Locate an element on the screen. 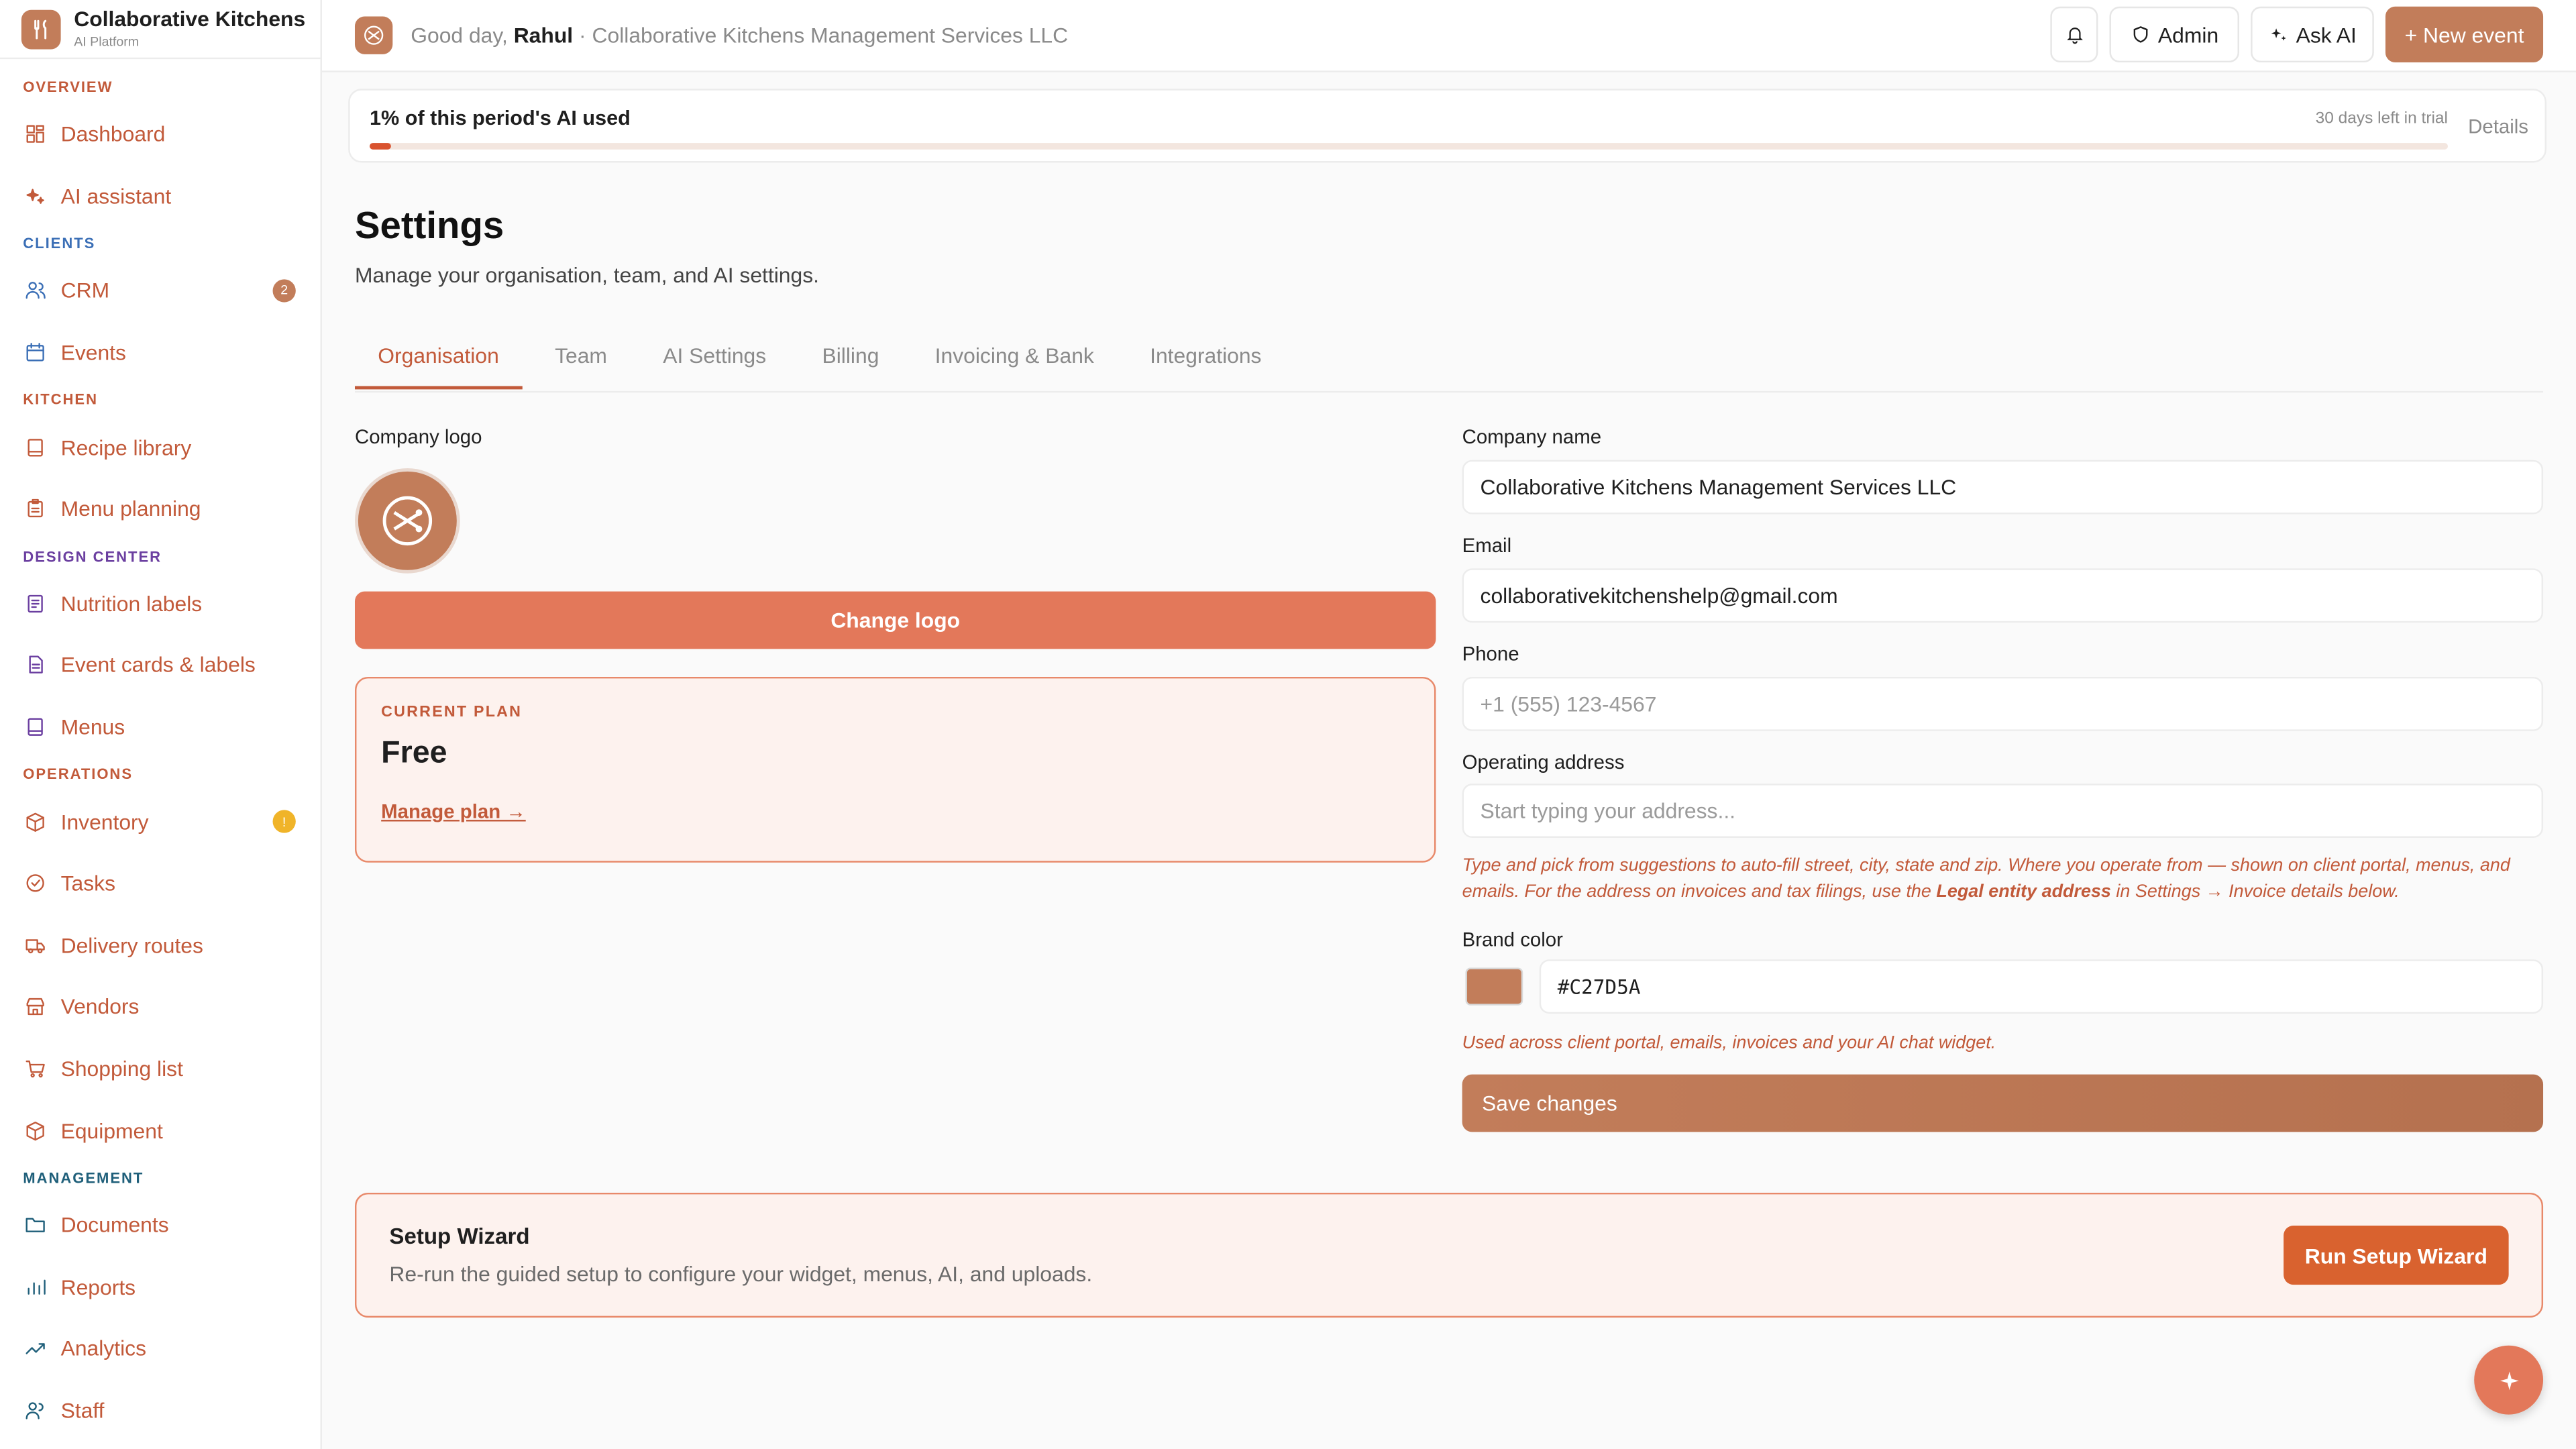  tab-integrations: Integrations is located at coordinates (1206, 358).